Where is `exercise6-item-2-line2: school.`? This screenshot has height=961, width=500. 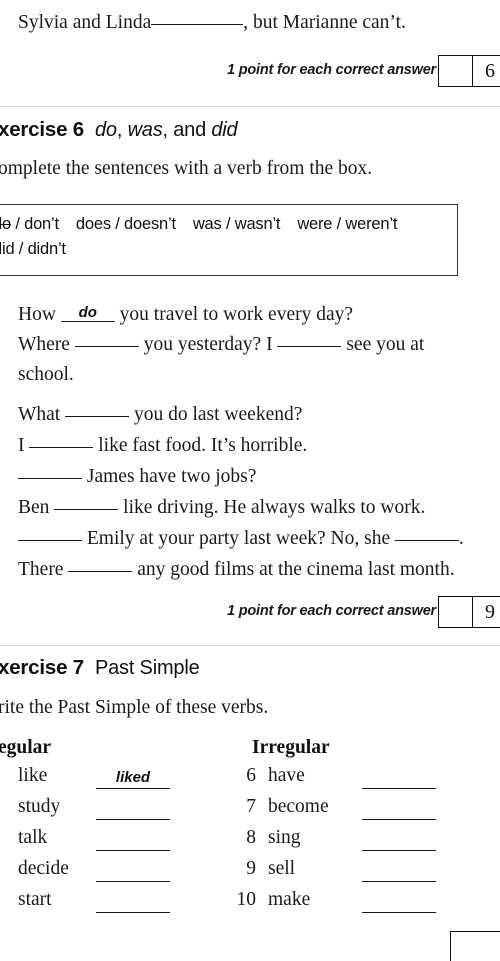
exercise6-item-2-line2: school. is located at coordinates (46, 374).